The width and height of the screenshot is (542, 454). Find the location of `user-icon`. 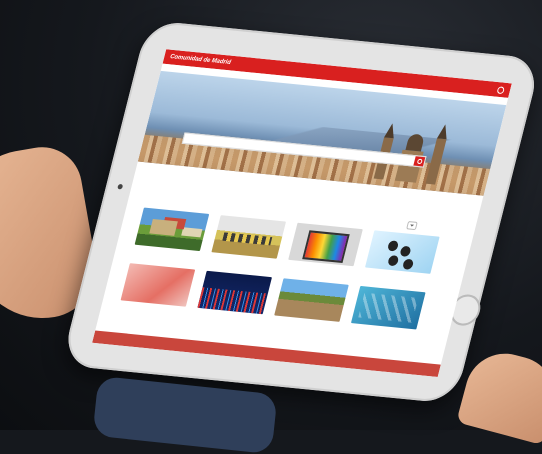

user-icon is located at coordinates (501, 90).